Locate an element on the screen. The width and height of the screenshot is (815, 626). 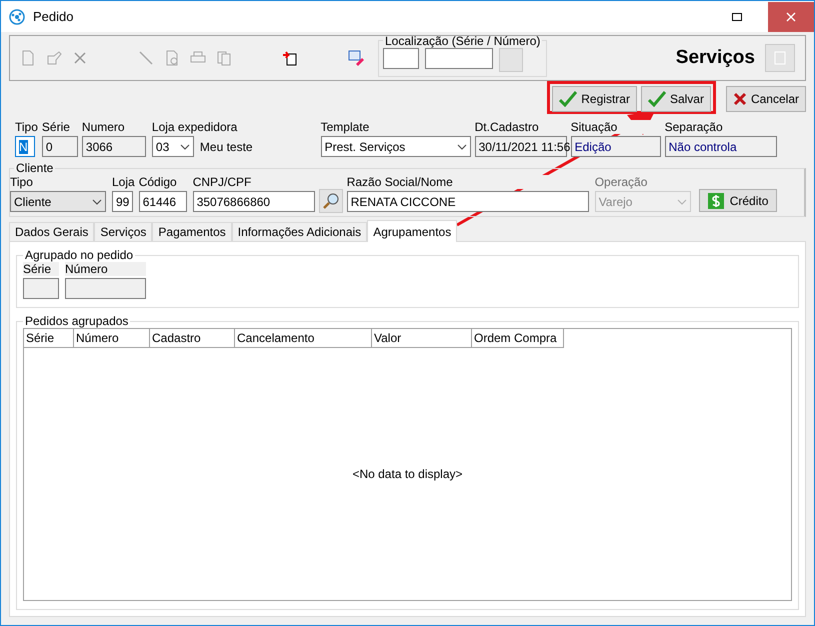
tab: Informações Adicionais is located at coordinates (300, 231).